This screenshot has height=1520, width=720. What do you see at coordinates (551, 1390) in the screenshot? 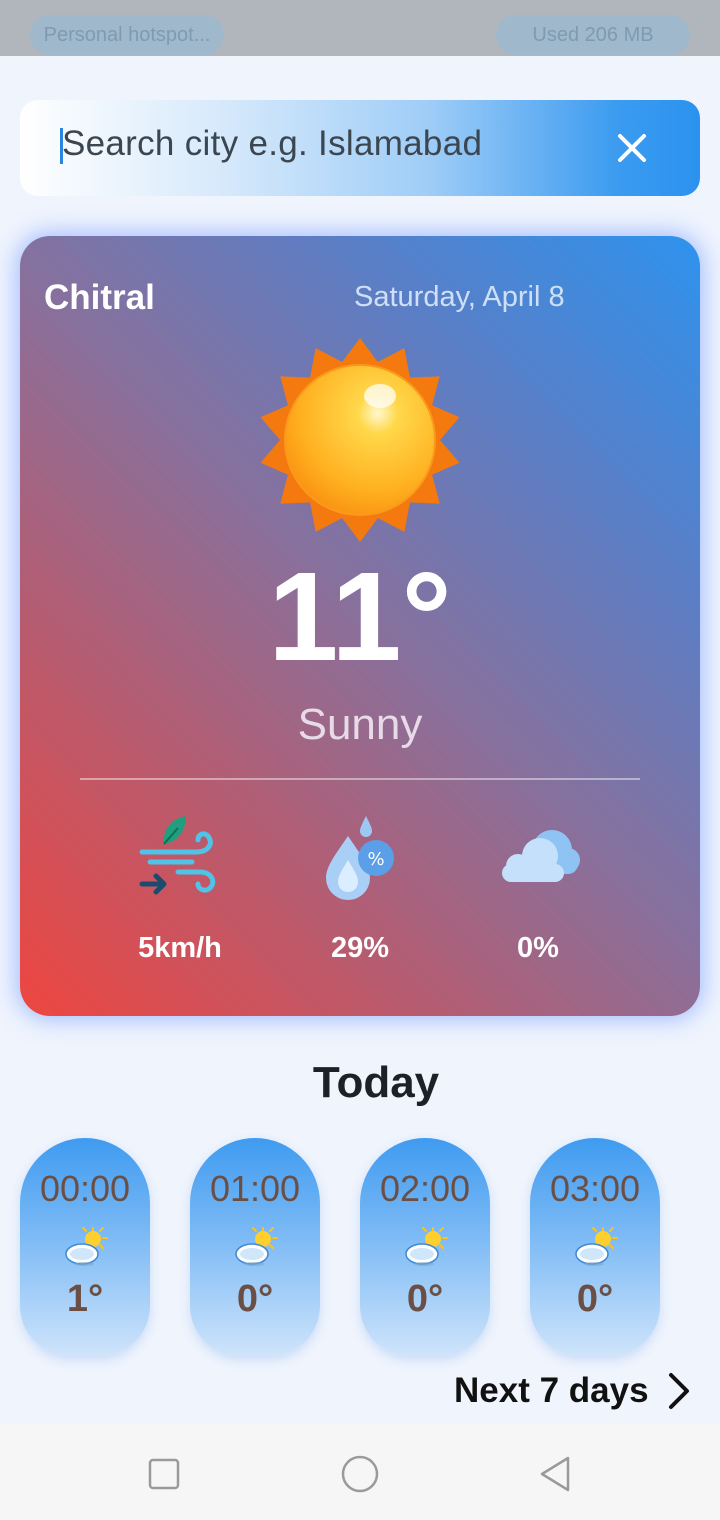
I see `next-7-days-label: Next 7 days` at bounding box center [551, 1390].